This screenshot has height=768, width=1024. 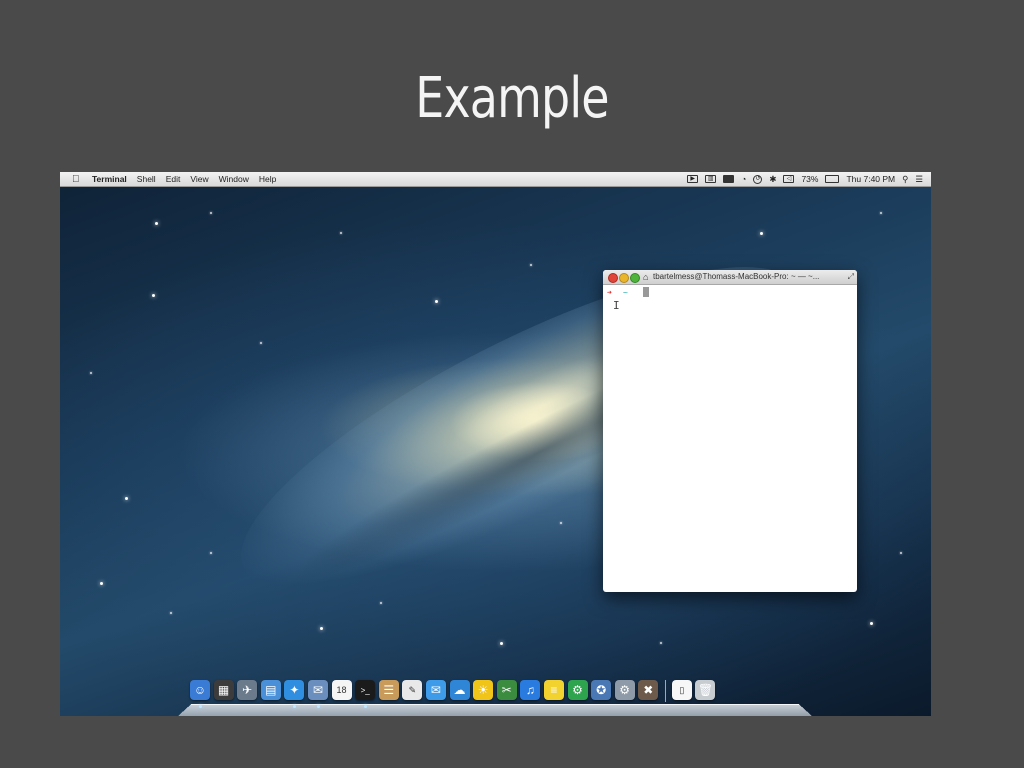 I want to click on menu-view: View, so click(x=199, y=179).